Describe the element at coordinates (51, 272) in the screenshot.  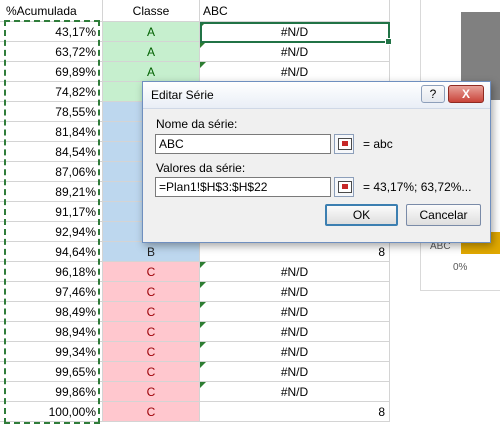
I see `cell-acumulada: 96,18%` at that location.